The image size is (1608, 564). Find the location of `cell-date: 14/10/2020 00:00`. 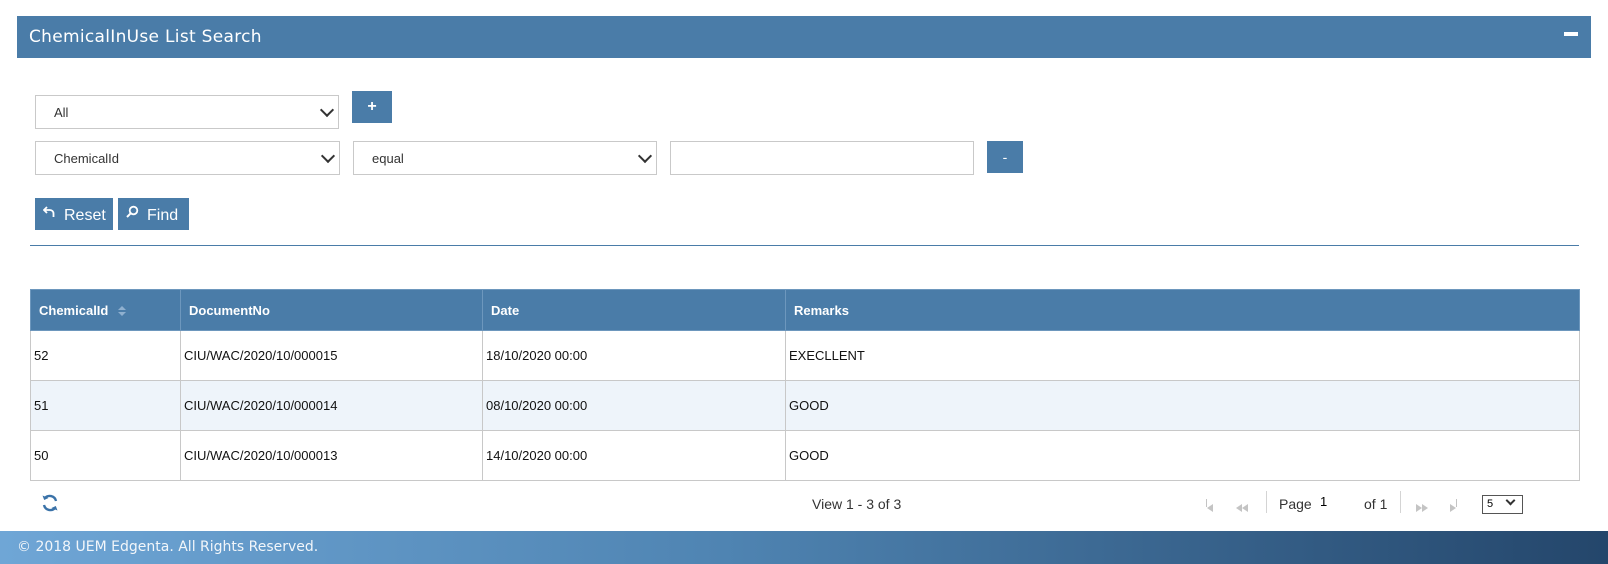

cell-date: 14/10/2020 00:00 is located at coordinates (634, 455).